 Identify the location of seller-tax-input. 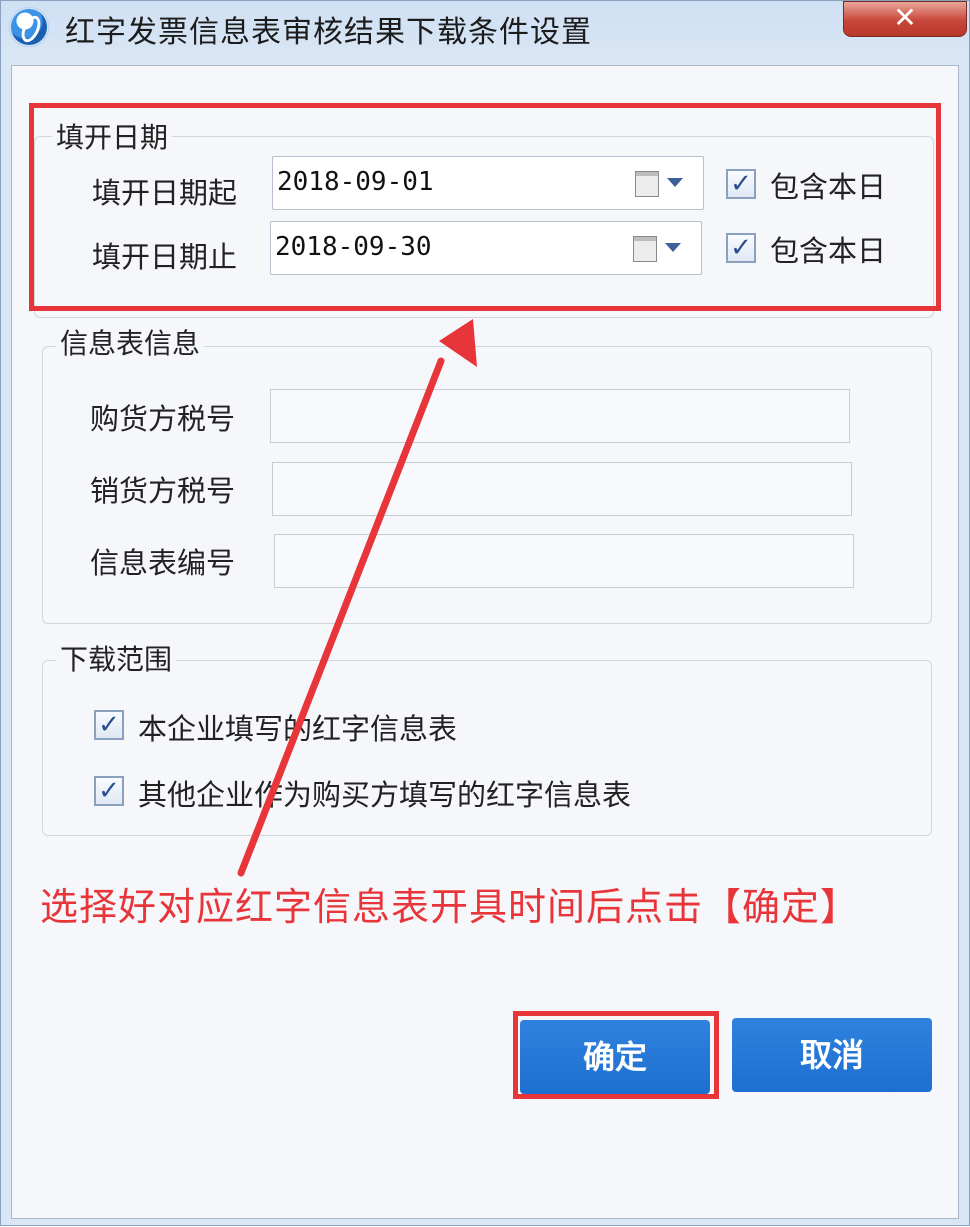
(562, 489).